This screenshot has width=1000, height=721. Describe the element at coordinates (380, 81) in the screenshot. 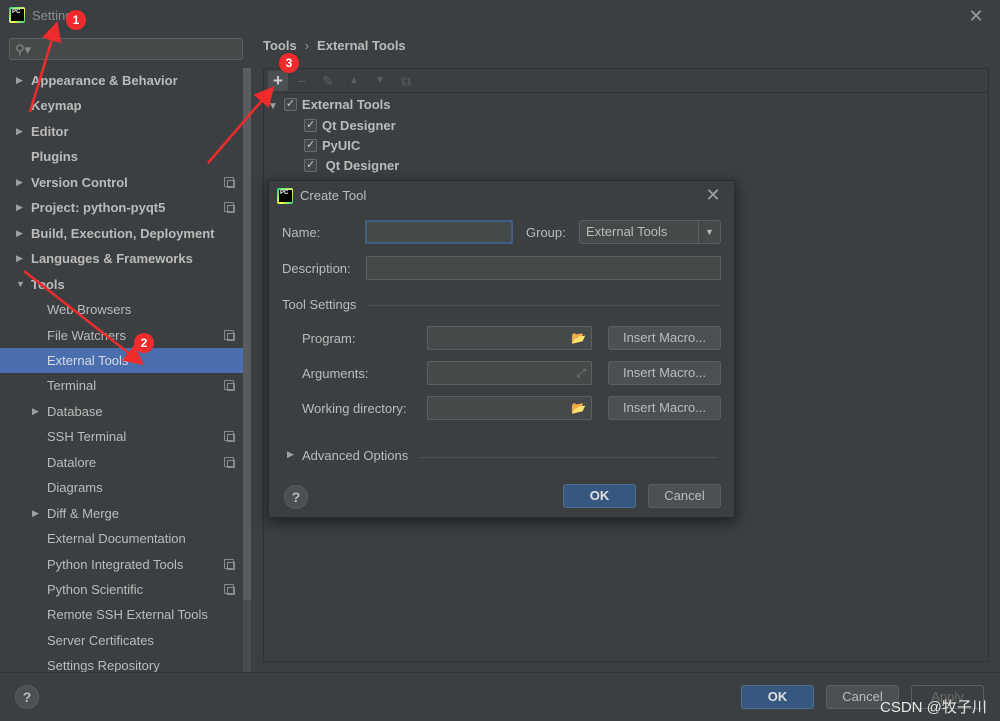

I see `move-down-icon: ▼` at that location.